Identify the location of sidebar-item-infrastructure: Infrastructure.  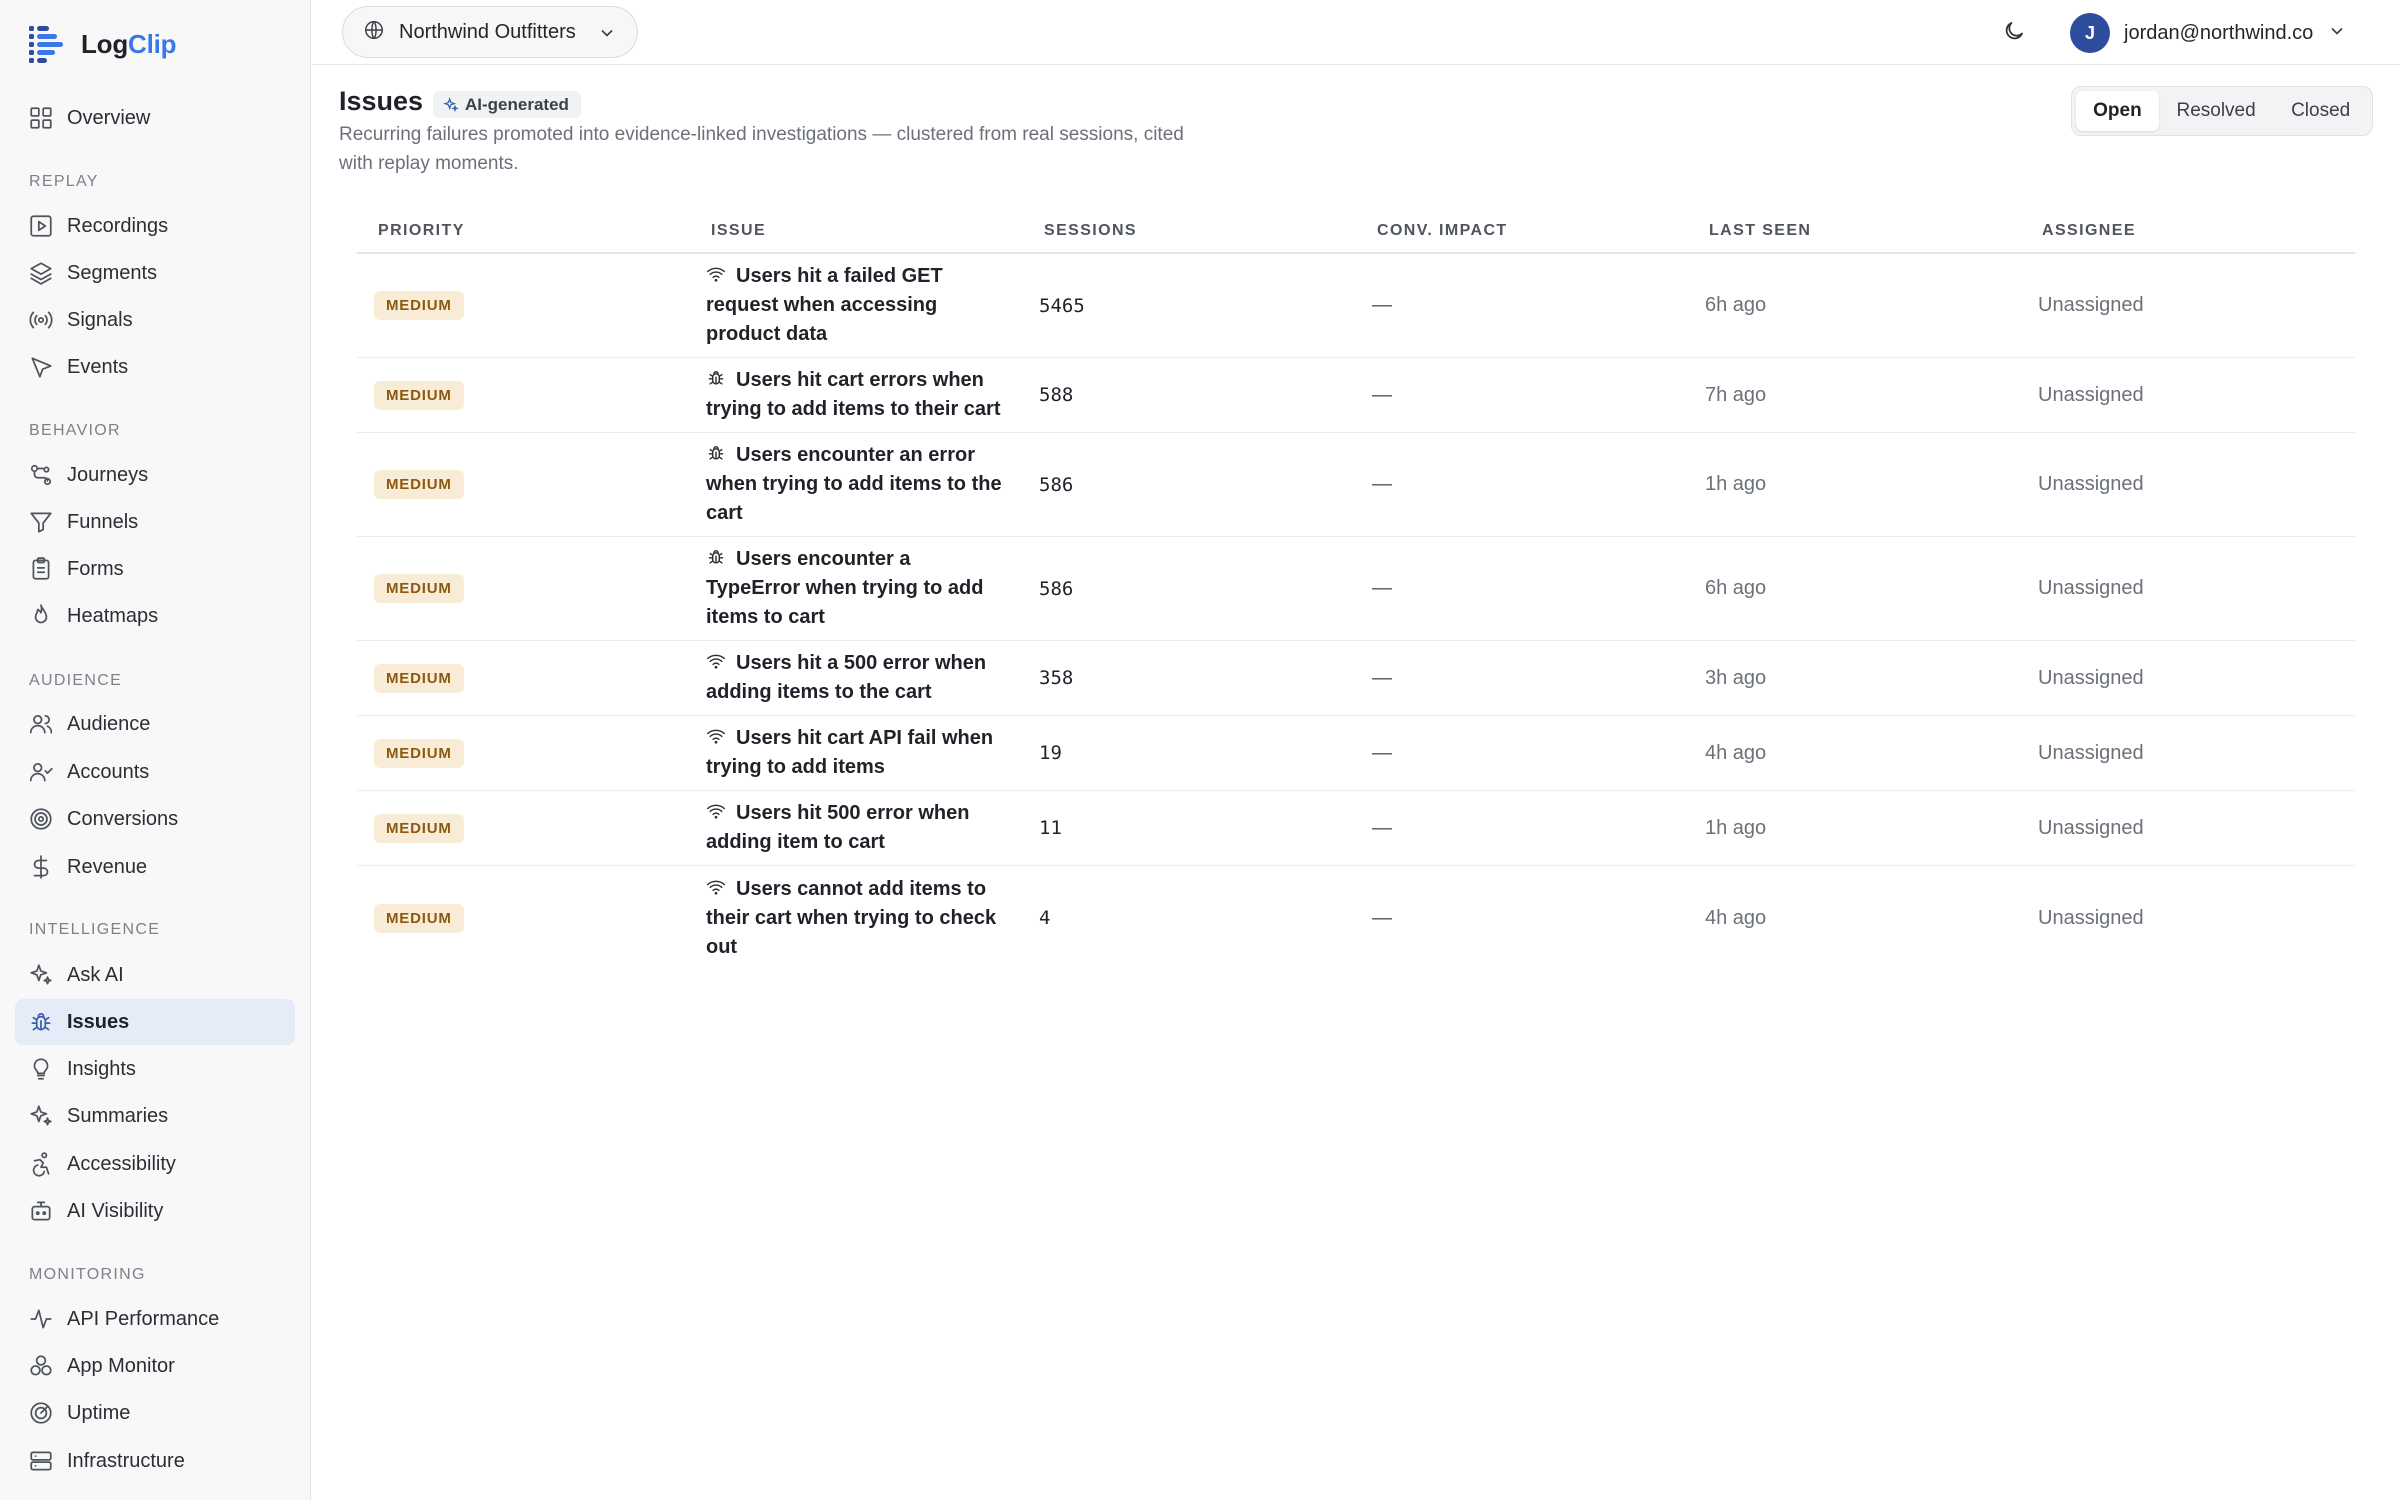
(155, 1461).